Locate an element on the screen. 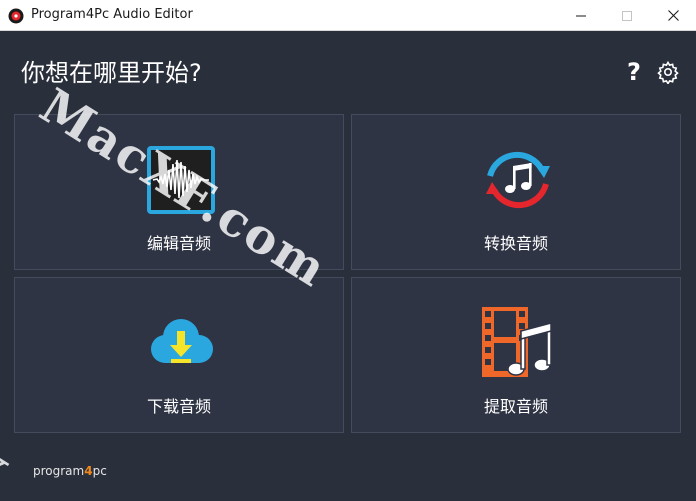 The image size is (696, 501). brand-digit: 4 is located at coordinates (88, 471).